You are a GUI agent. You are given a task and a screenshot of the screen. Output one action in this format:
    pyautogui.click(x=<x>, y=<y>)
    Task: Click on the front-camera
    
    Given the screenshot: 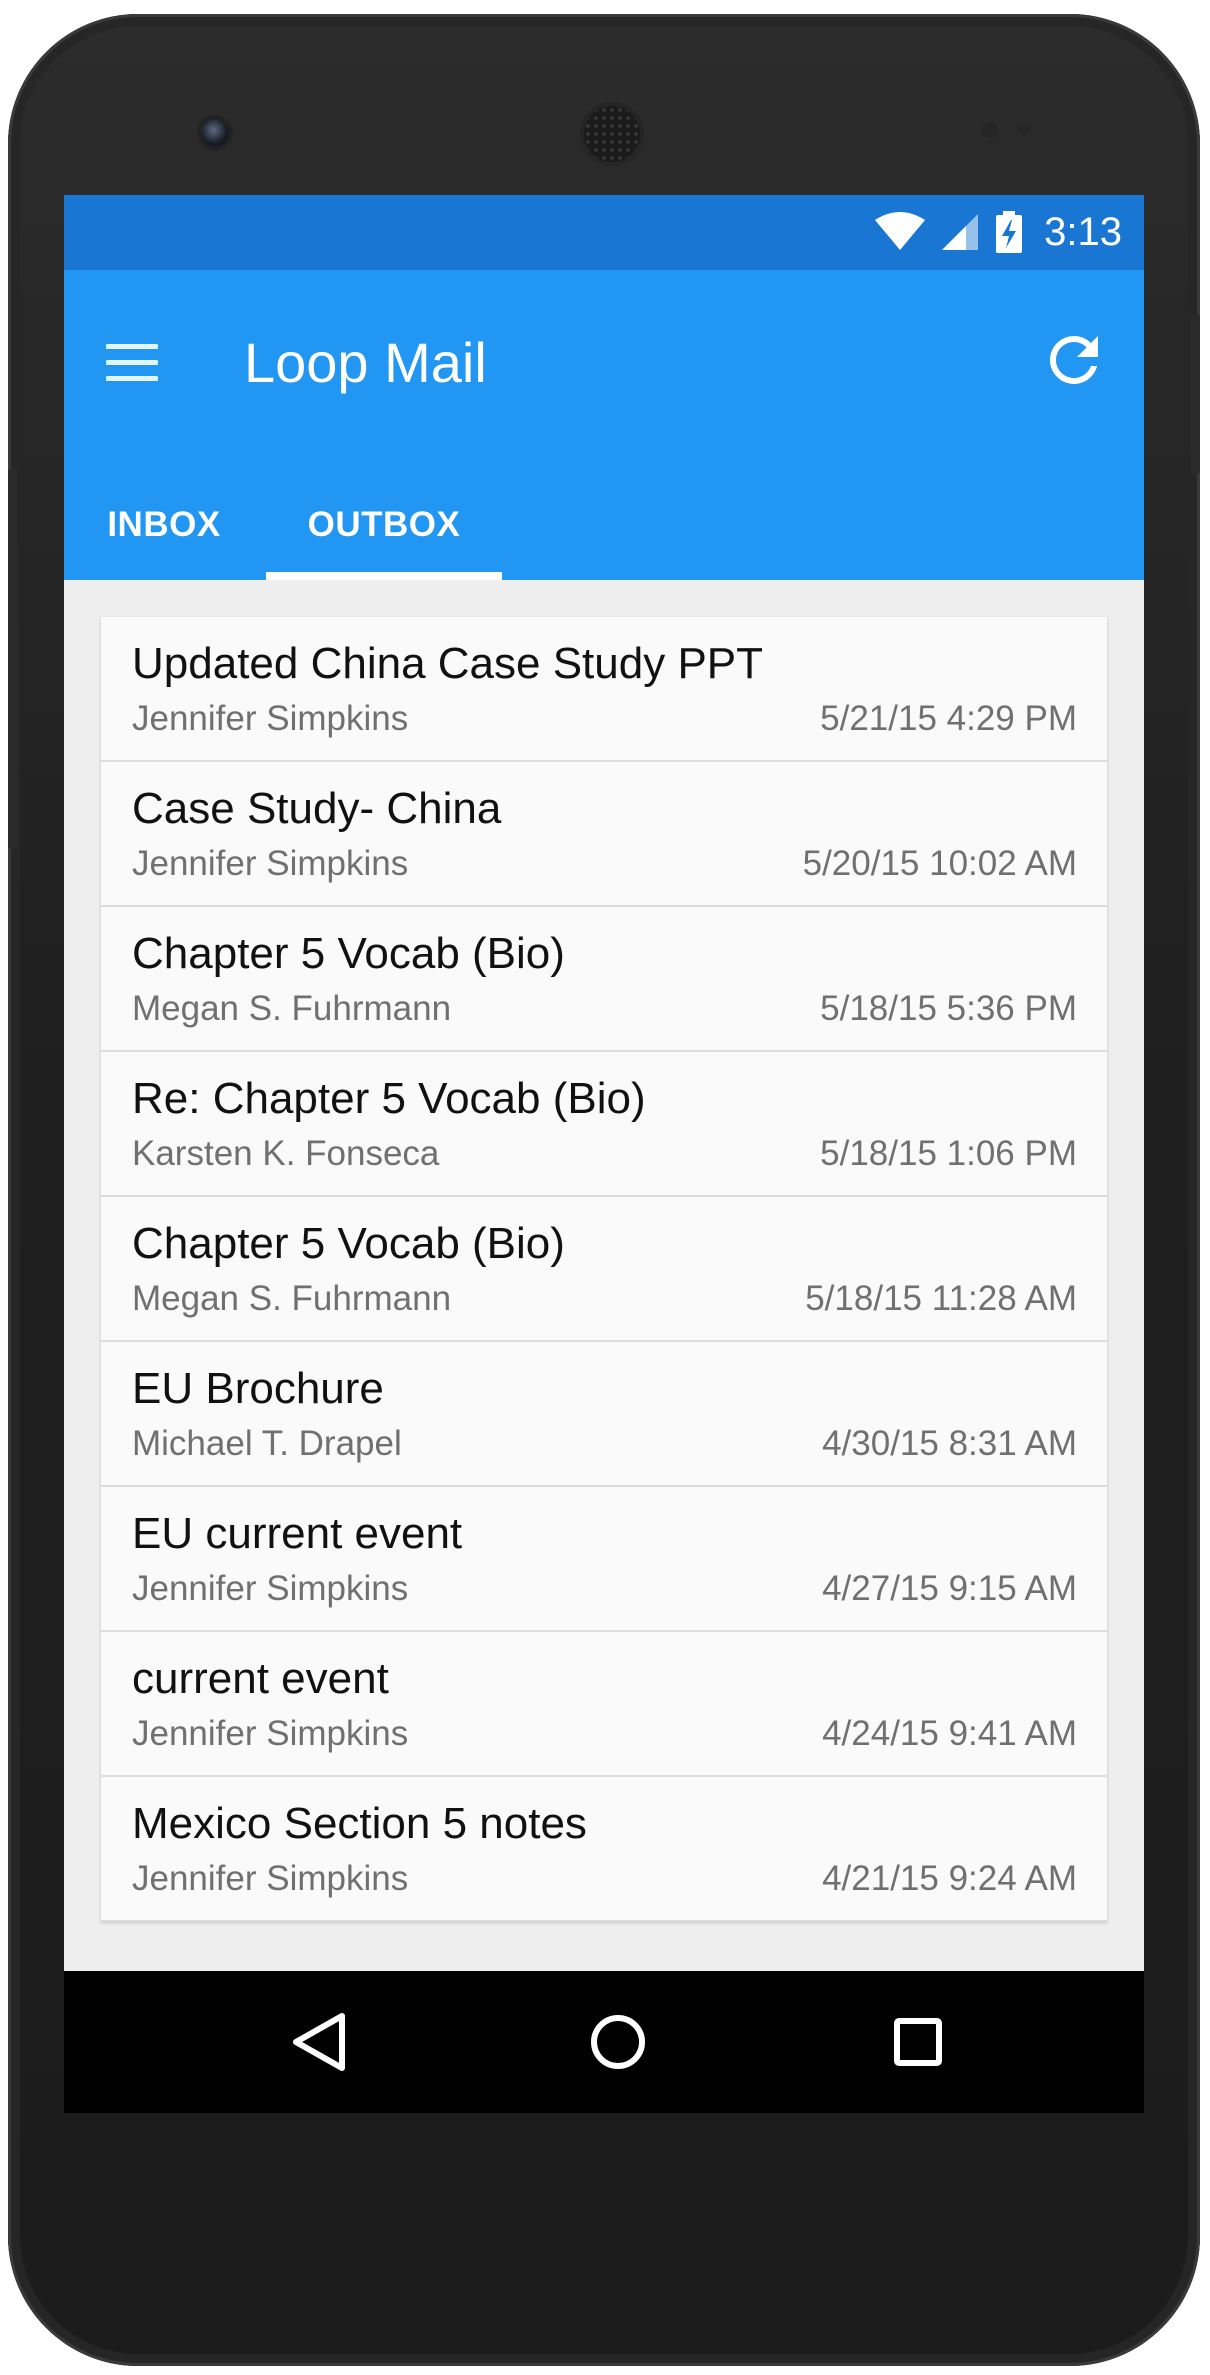 What is the action you would take?
    pyautogui.click(x=215, y=133)
    